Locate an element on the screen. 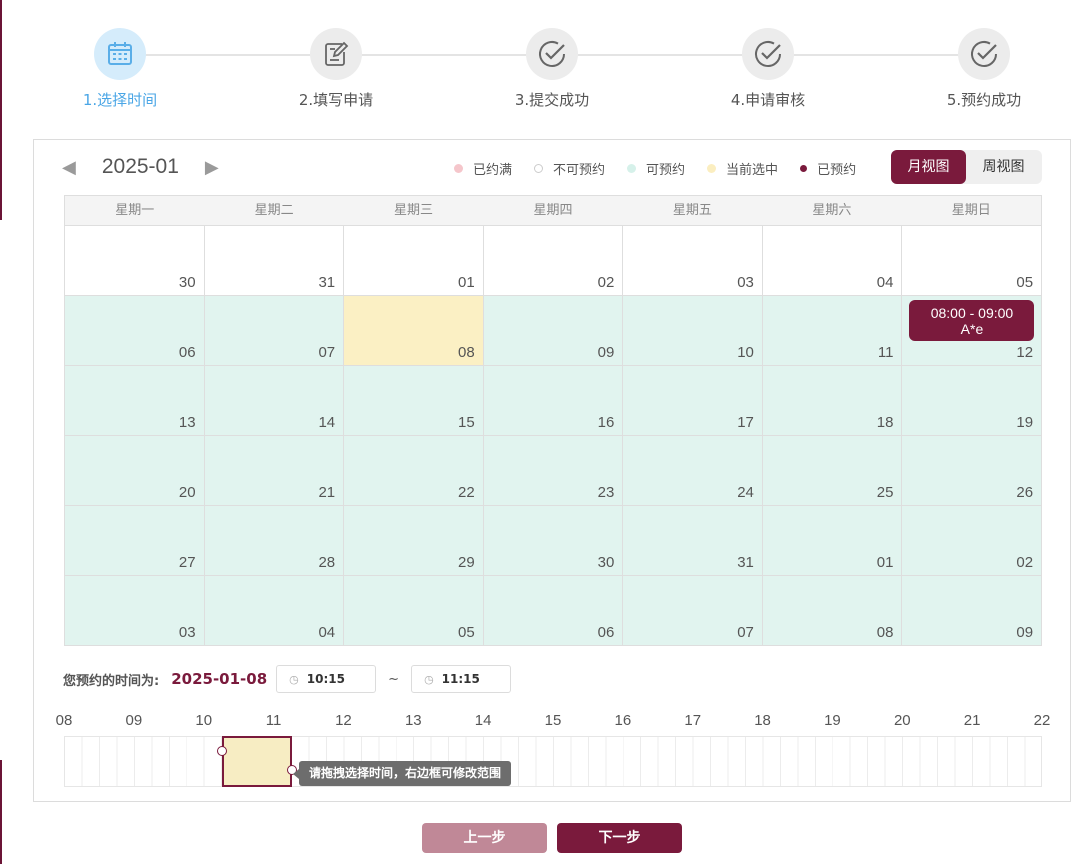 The height and width of the screenshot is (864, 1091). step-review: 4.申请审核 is located at coordinates (768, 69).